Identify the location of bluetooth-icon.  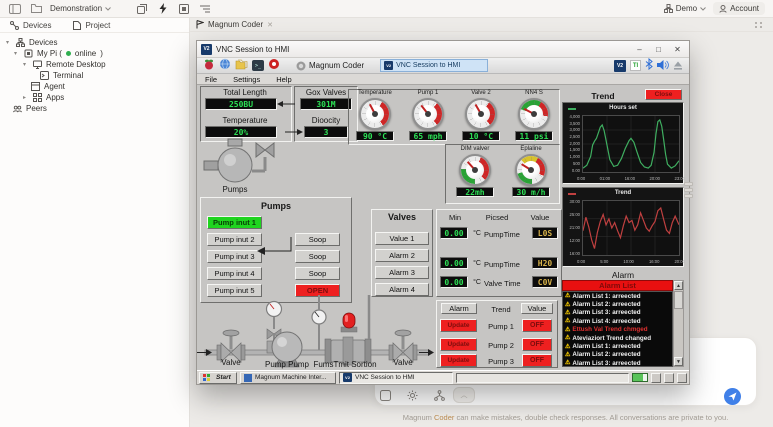
(649, 66).